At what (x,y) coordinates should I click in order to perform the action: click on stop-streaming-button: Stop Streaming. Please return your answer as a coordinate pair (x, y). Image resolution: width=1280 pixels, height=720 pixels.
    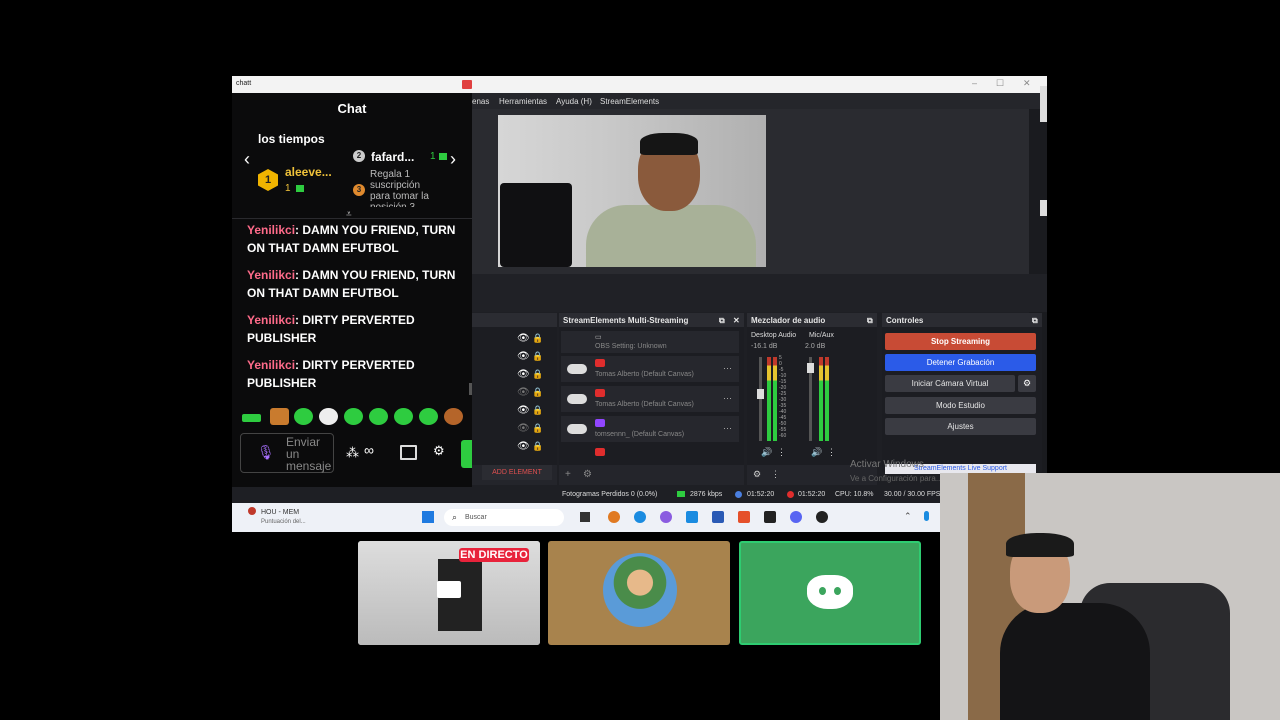
    Looking at the image, I should click on (960, 341).